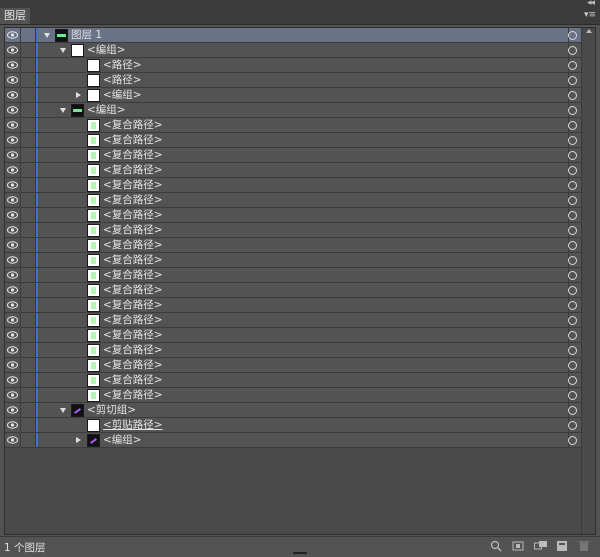 Image resolution: width=600 pixels, height=557 pixels. What do you see at coordinates (588, 281) in the screenshot?
I see `scrollbar` at bounding box center [588, 281].